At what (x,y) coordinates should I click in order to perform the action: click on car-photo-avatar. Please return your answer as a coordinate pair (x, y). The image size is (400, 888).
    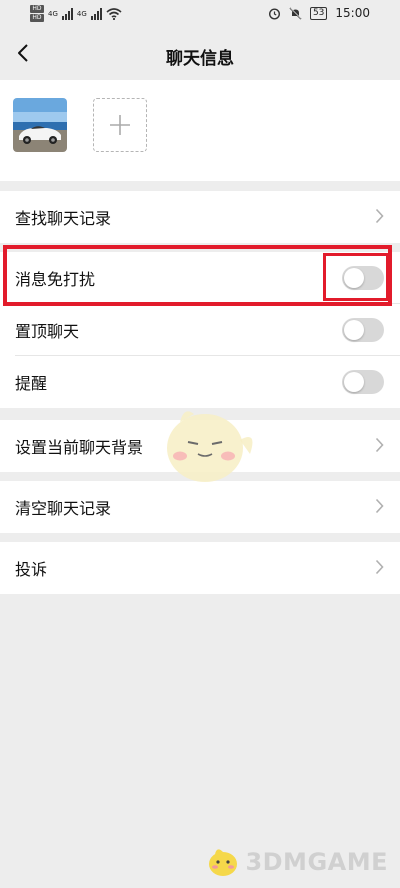
    Looking at the image, I should click on (40, 125).